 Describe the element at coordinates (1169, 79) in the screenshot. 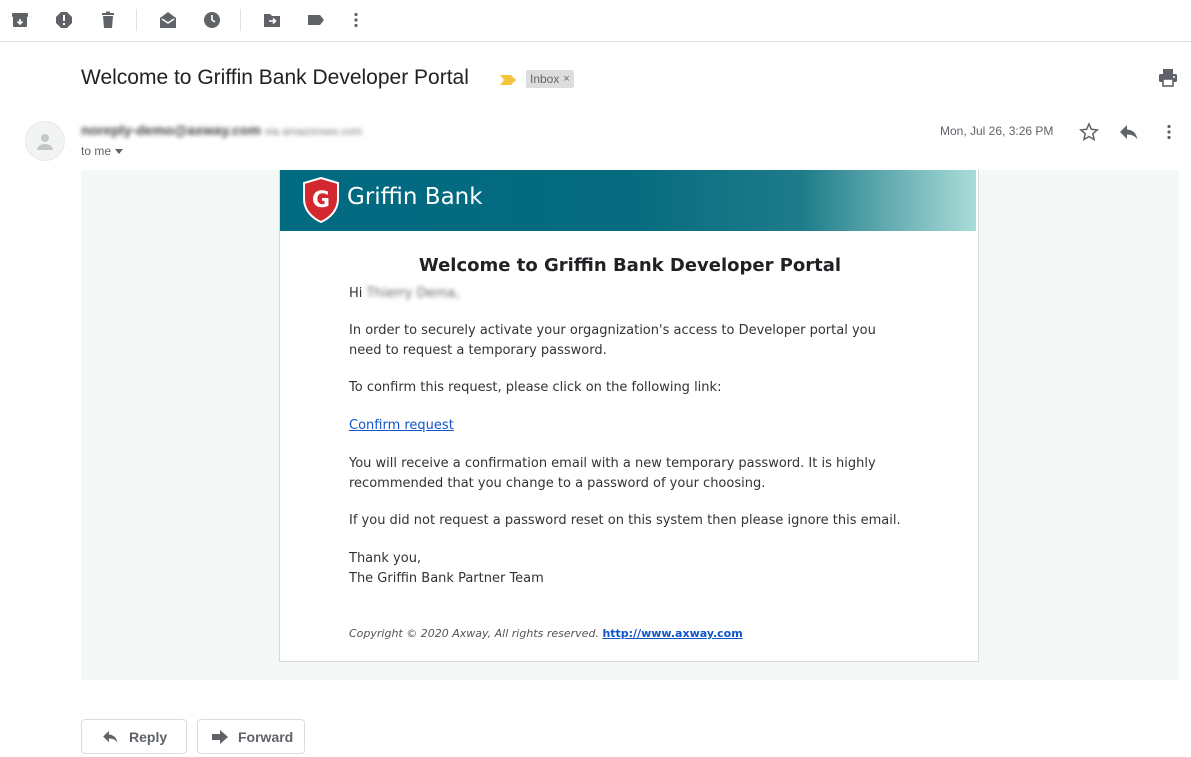

I see `print-icon` at that location.